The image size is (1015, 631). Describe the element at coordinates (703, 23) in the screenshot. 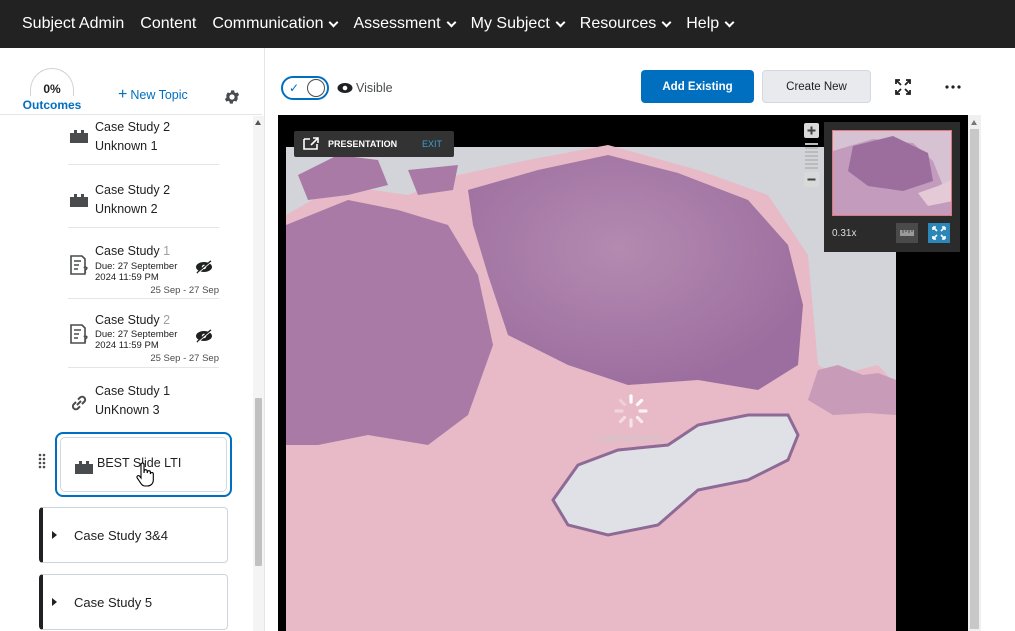

I see `nav-label: Help` at that location.